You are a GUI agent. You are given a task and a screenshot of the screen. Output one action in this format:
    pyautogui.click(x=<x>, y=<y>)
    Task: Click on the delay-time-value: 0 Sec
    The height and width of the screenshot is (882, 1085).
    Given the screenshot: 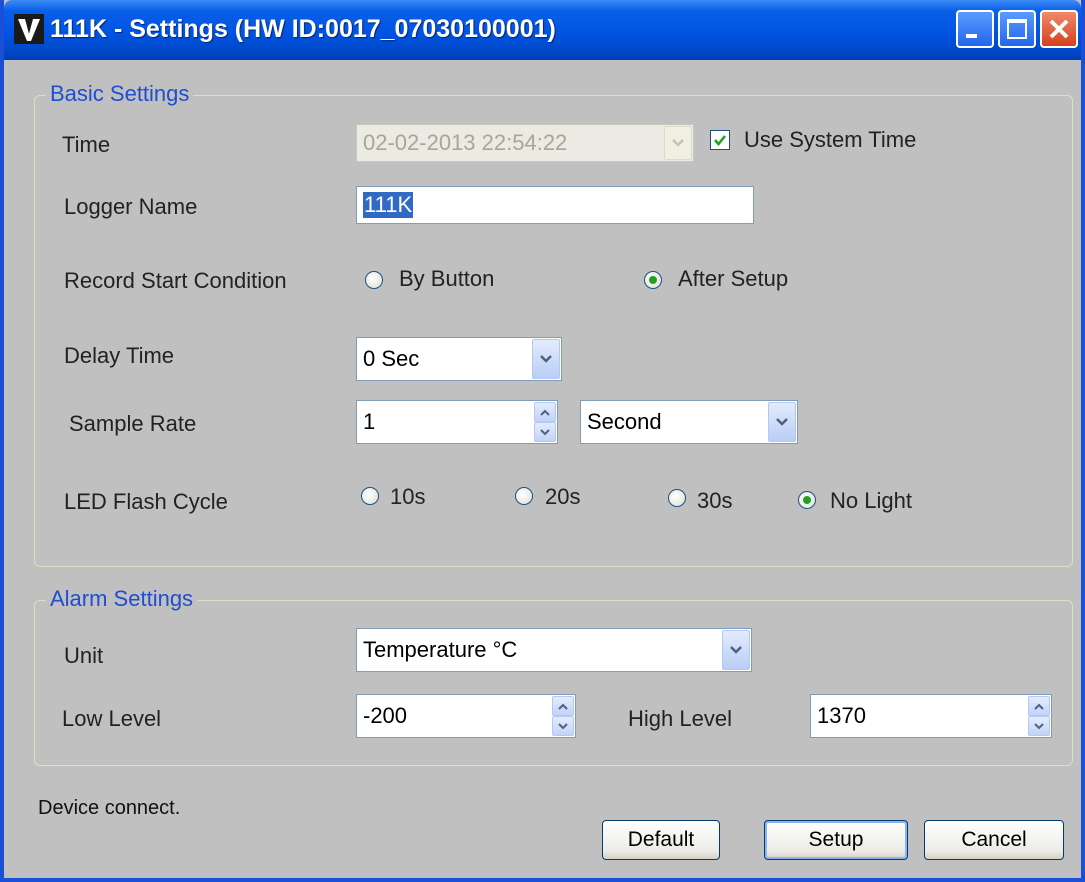 What is the action you would take?
    pyautogui.click(x=391, y=358)
    